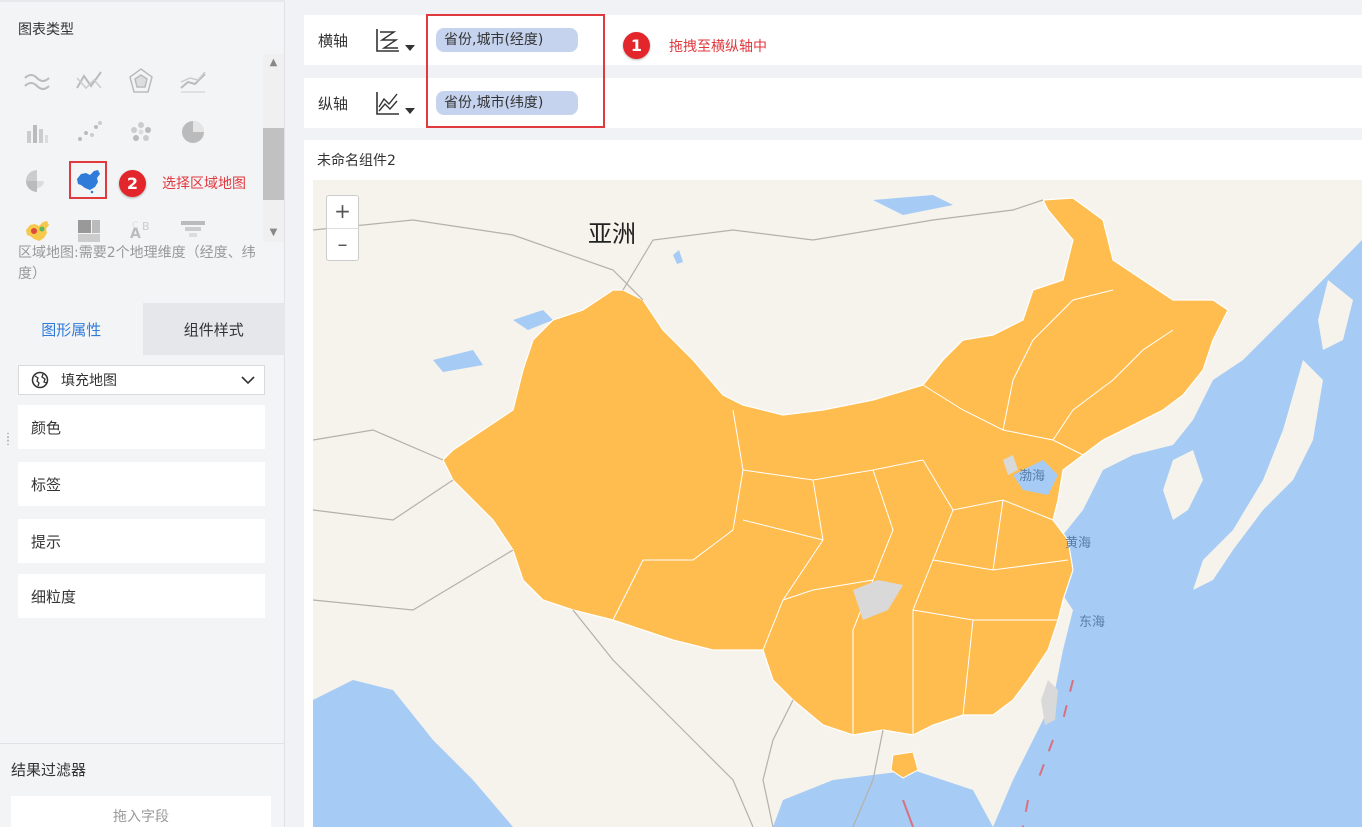  Describe the element at coordinates (387, 103) in the screenshot. I see `y-axis-type-icon` at that location.